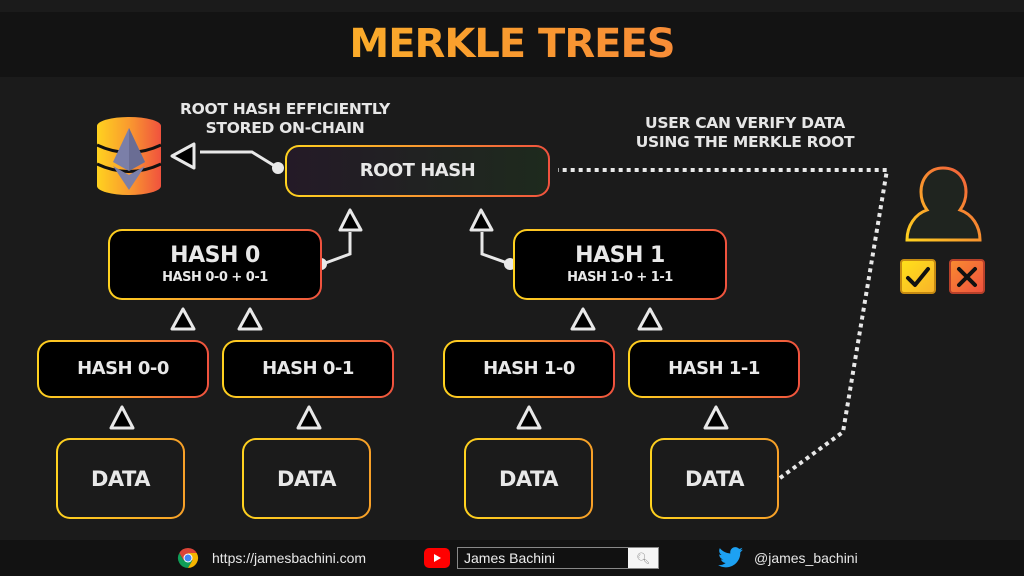  I want to click on website-url: https://jamesbachini.com, so click(289, 558).